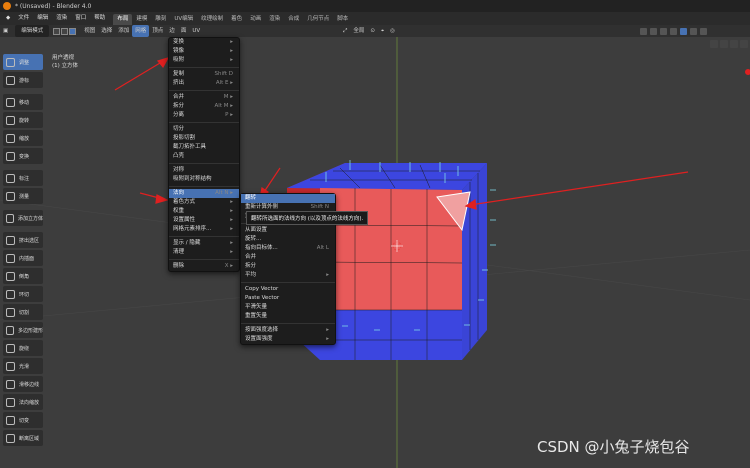 This screenshot has width=750, height=468. I want to click on mesh-menu-item-label: 删除, so click(179, 266).